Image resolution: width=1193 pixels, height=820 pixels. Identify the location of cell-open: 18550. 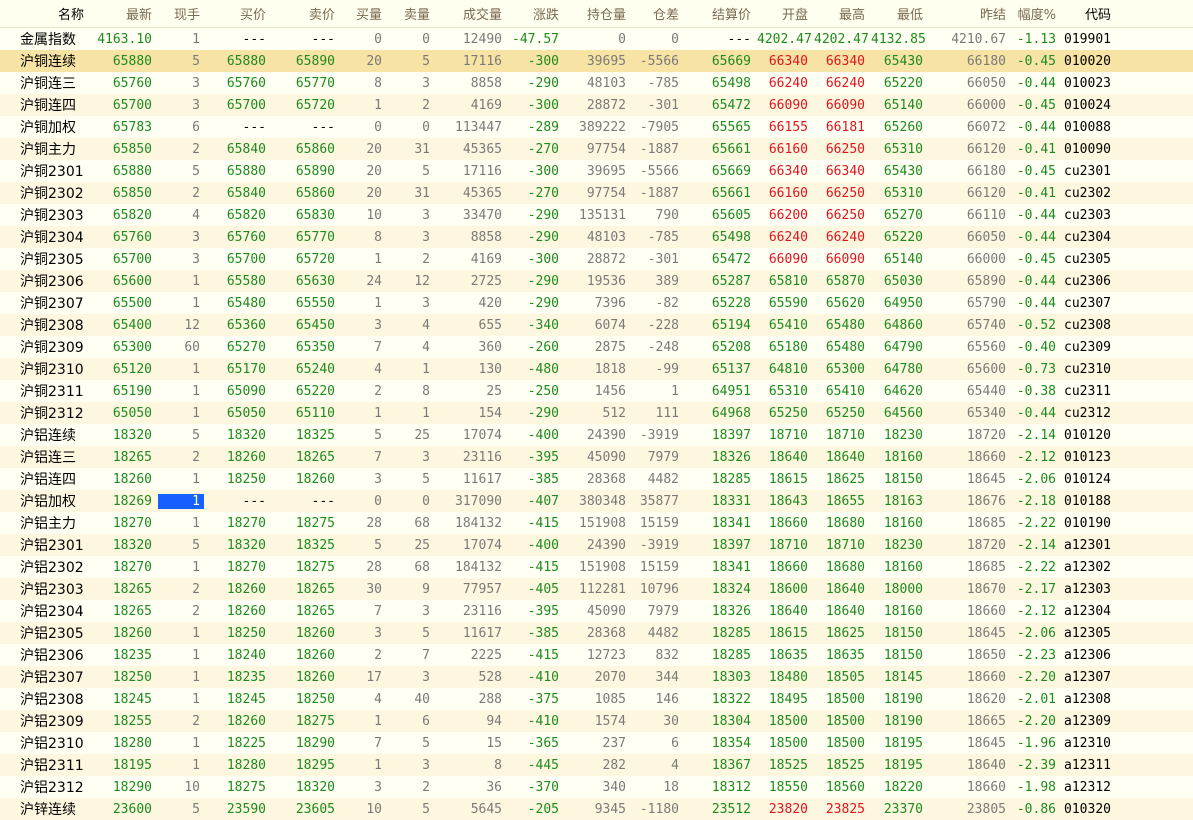
(788, 787).